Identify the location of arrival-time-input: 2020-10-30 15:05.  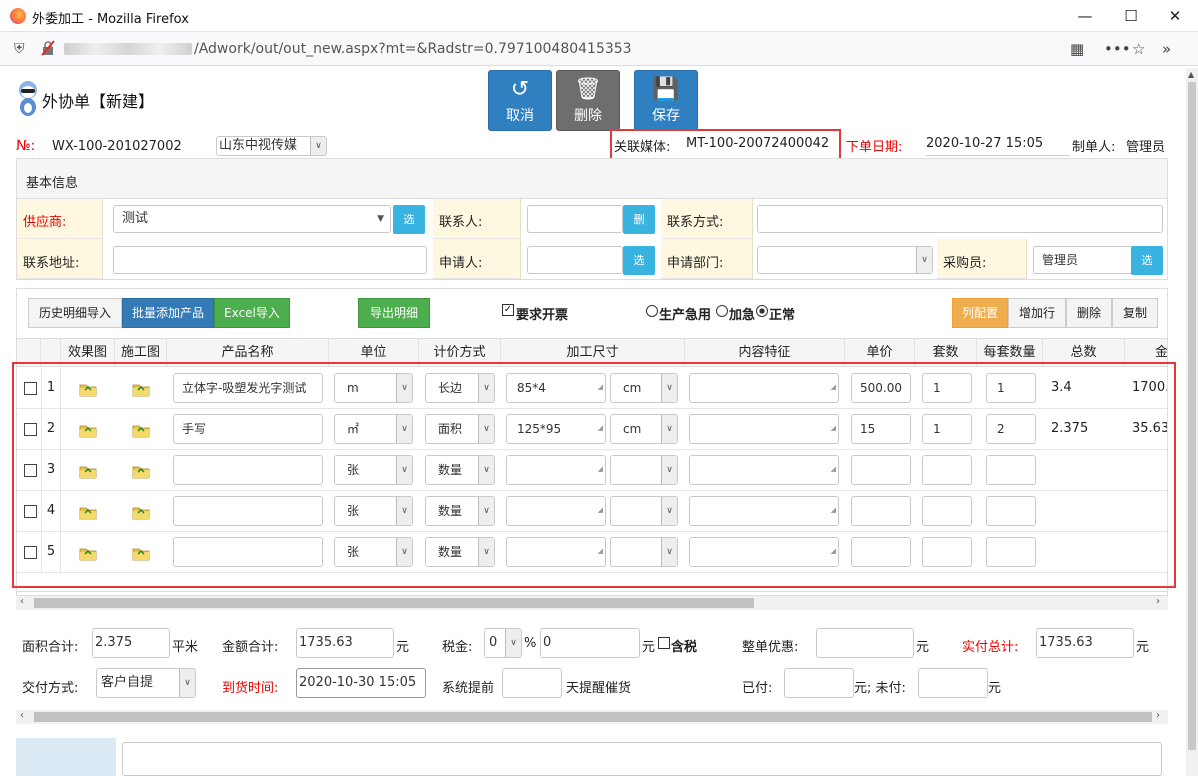
(361, 683).